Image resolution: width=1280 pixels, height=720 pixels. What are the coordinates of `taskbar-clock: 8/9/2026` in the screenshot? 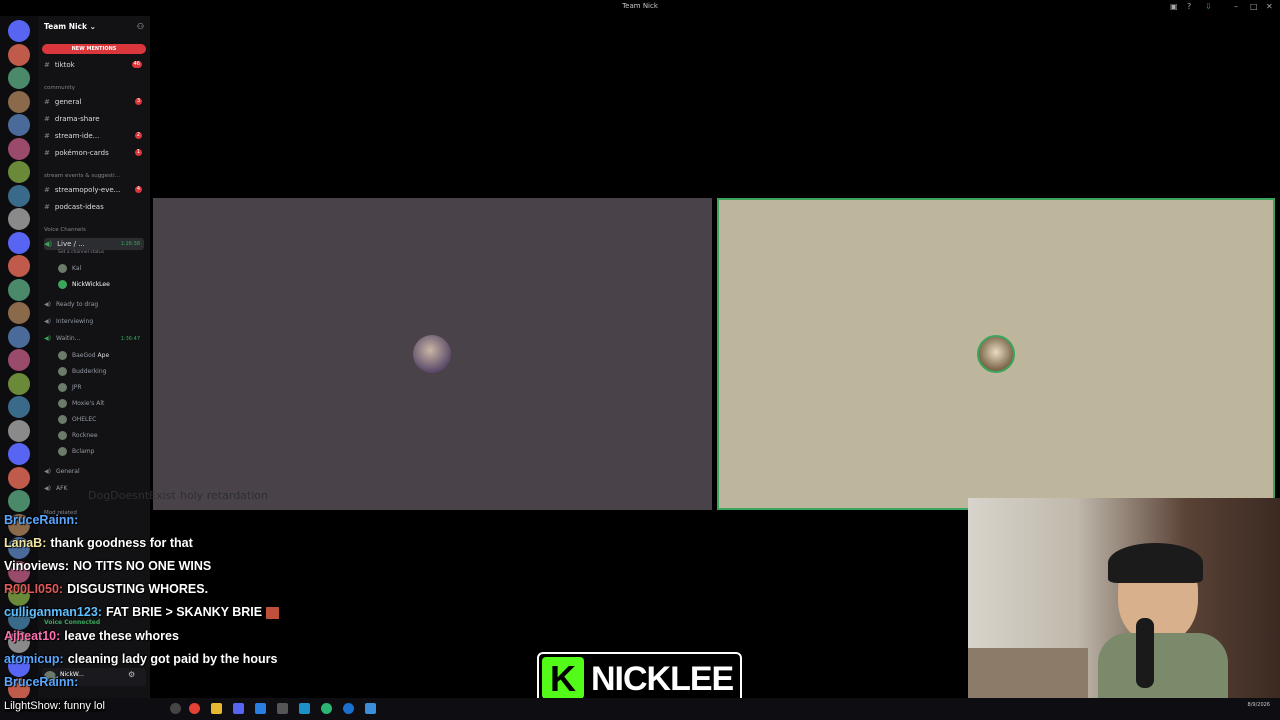 It's located at (1259, 705).